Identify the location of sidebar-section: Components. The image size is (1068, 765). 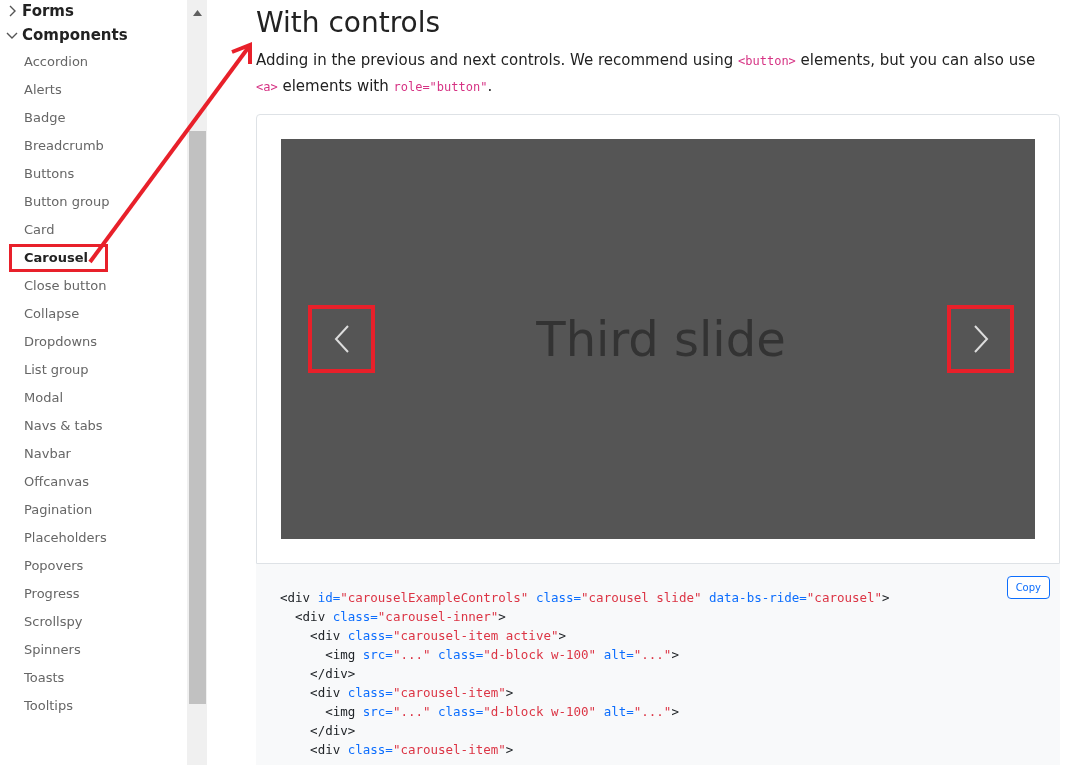
(75, 35).